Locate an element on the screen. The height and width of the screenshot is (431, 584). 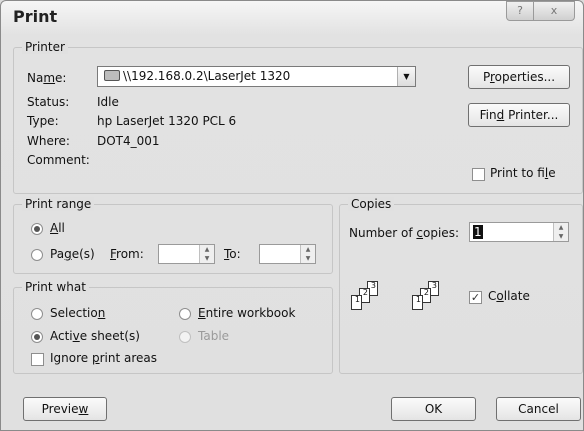
close-button: x is located at coordinates (554, 11).